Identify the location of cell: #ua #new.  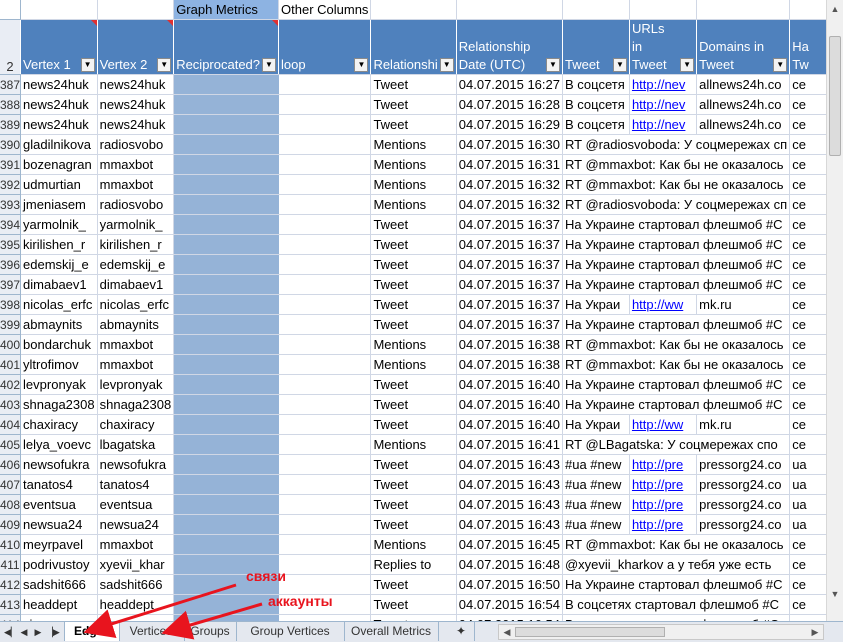
(596, 504).